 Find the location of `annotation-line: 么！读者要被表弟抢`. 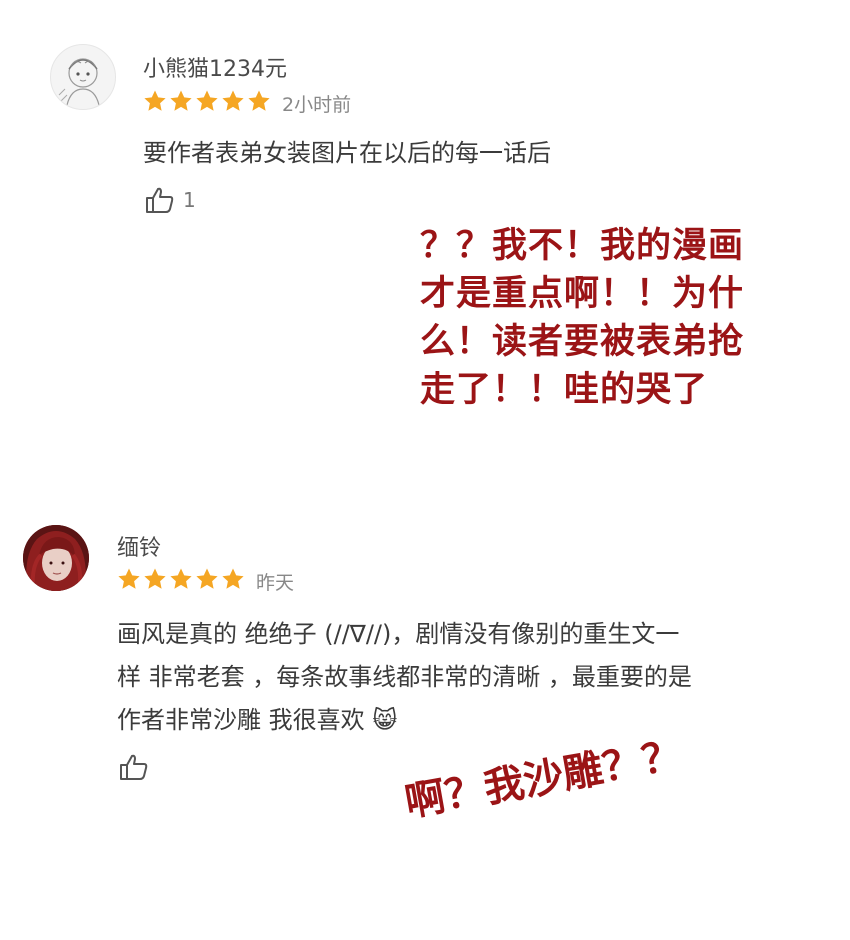

annotation-line: 么！读者要被表弟抢 is located at coordinates (582, 342).